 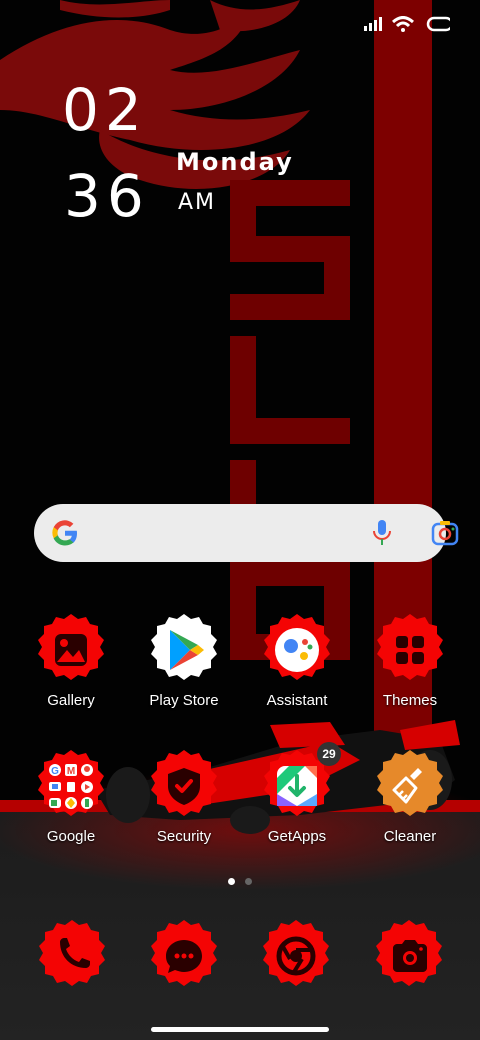 I want to click on dock-camera, so click(x=409, y=956).